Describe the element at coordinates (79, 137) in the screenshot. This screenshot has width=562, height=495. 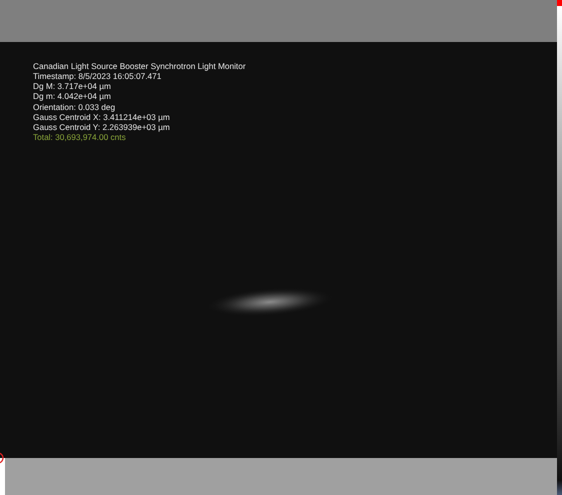
I see `total-counts-text: Total: 30,693,974.00 cnts` at that location.